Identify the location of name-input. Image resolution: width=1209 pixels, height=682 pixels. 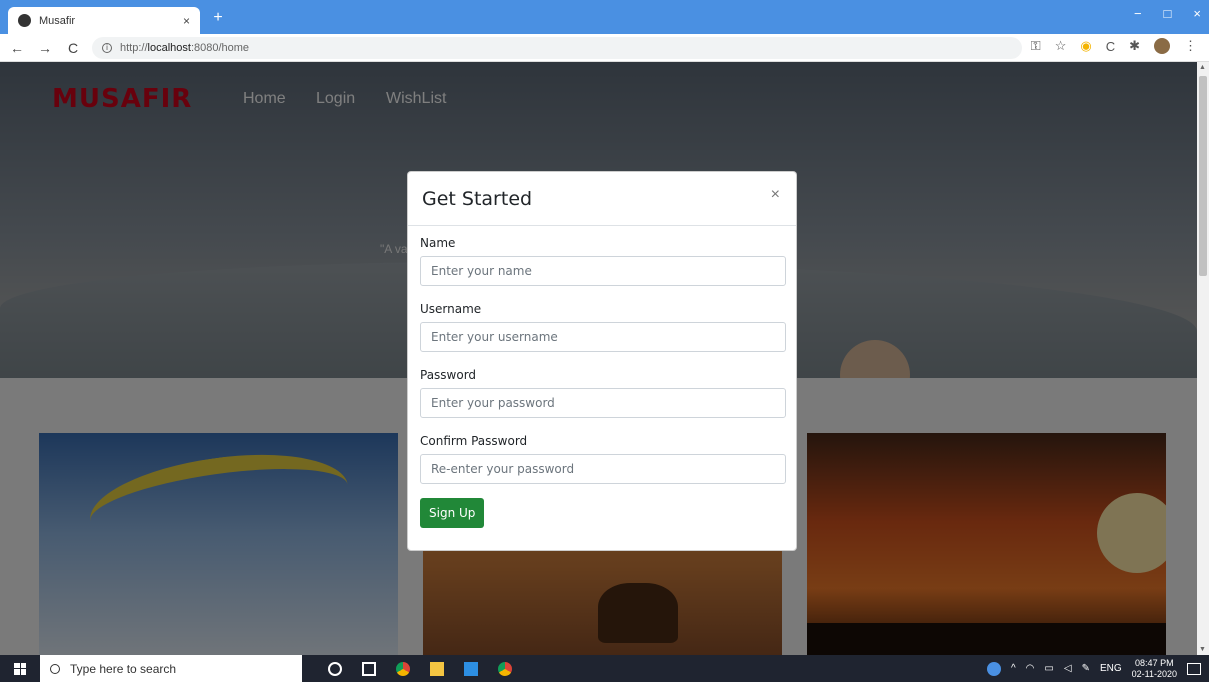
(603, 271).